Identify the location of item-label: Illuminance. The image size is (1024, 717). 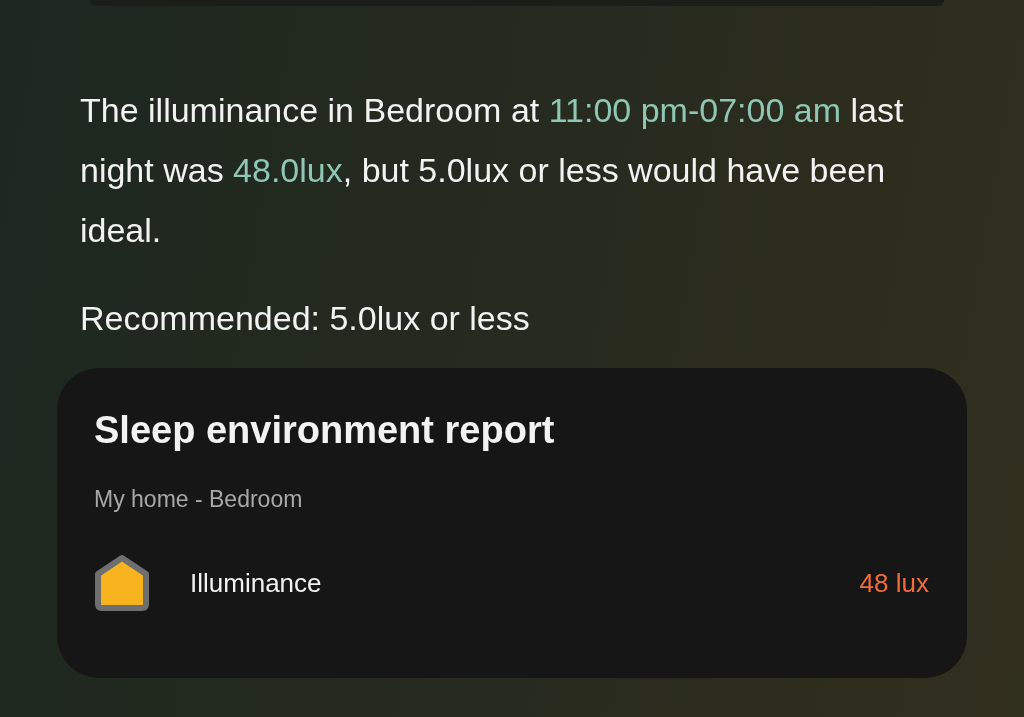
(256, 583).